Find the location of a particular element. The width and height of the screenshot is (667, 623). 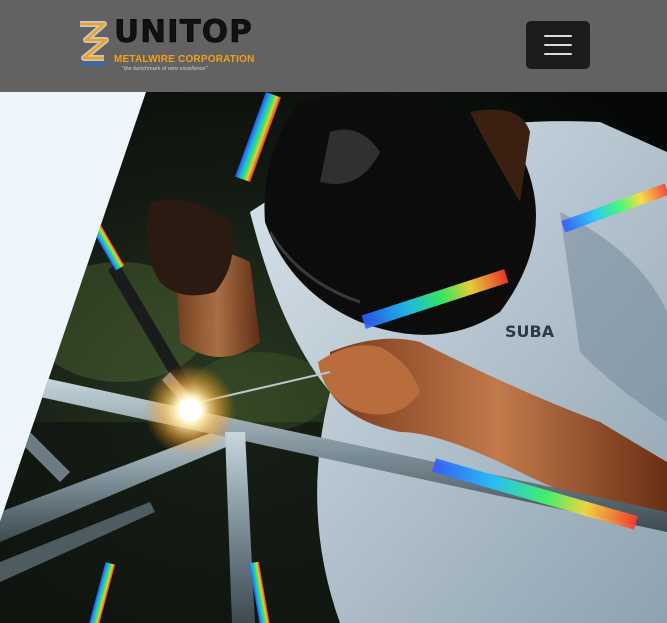

logo-mark-icon is located at coordinates (94, 43).